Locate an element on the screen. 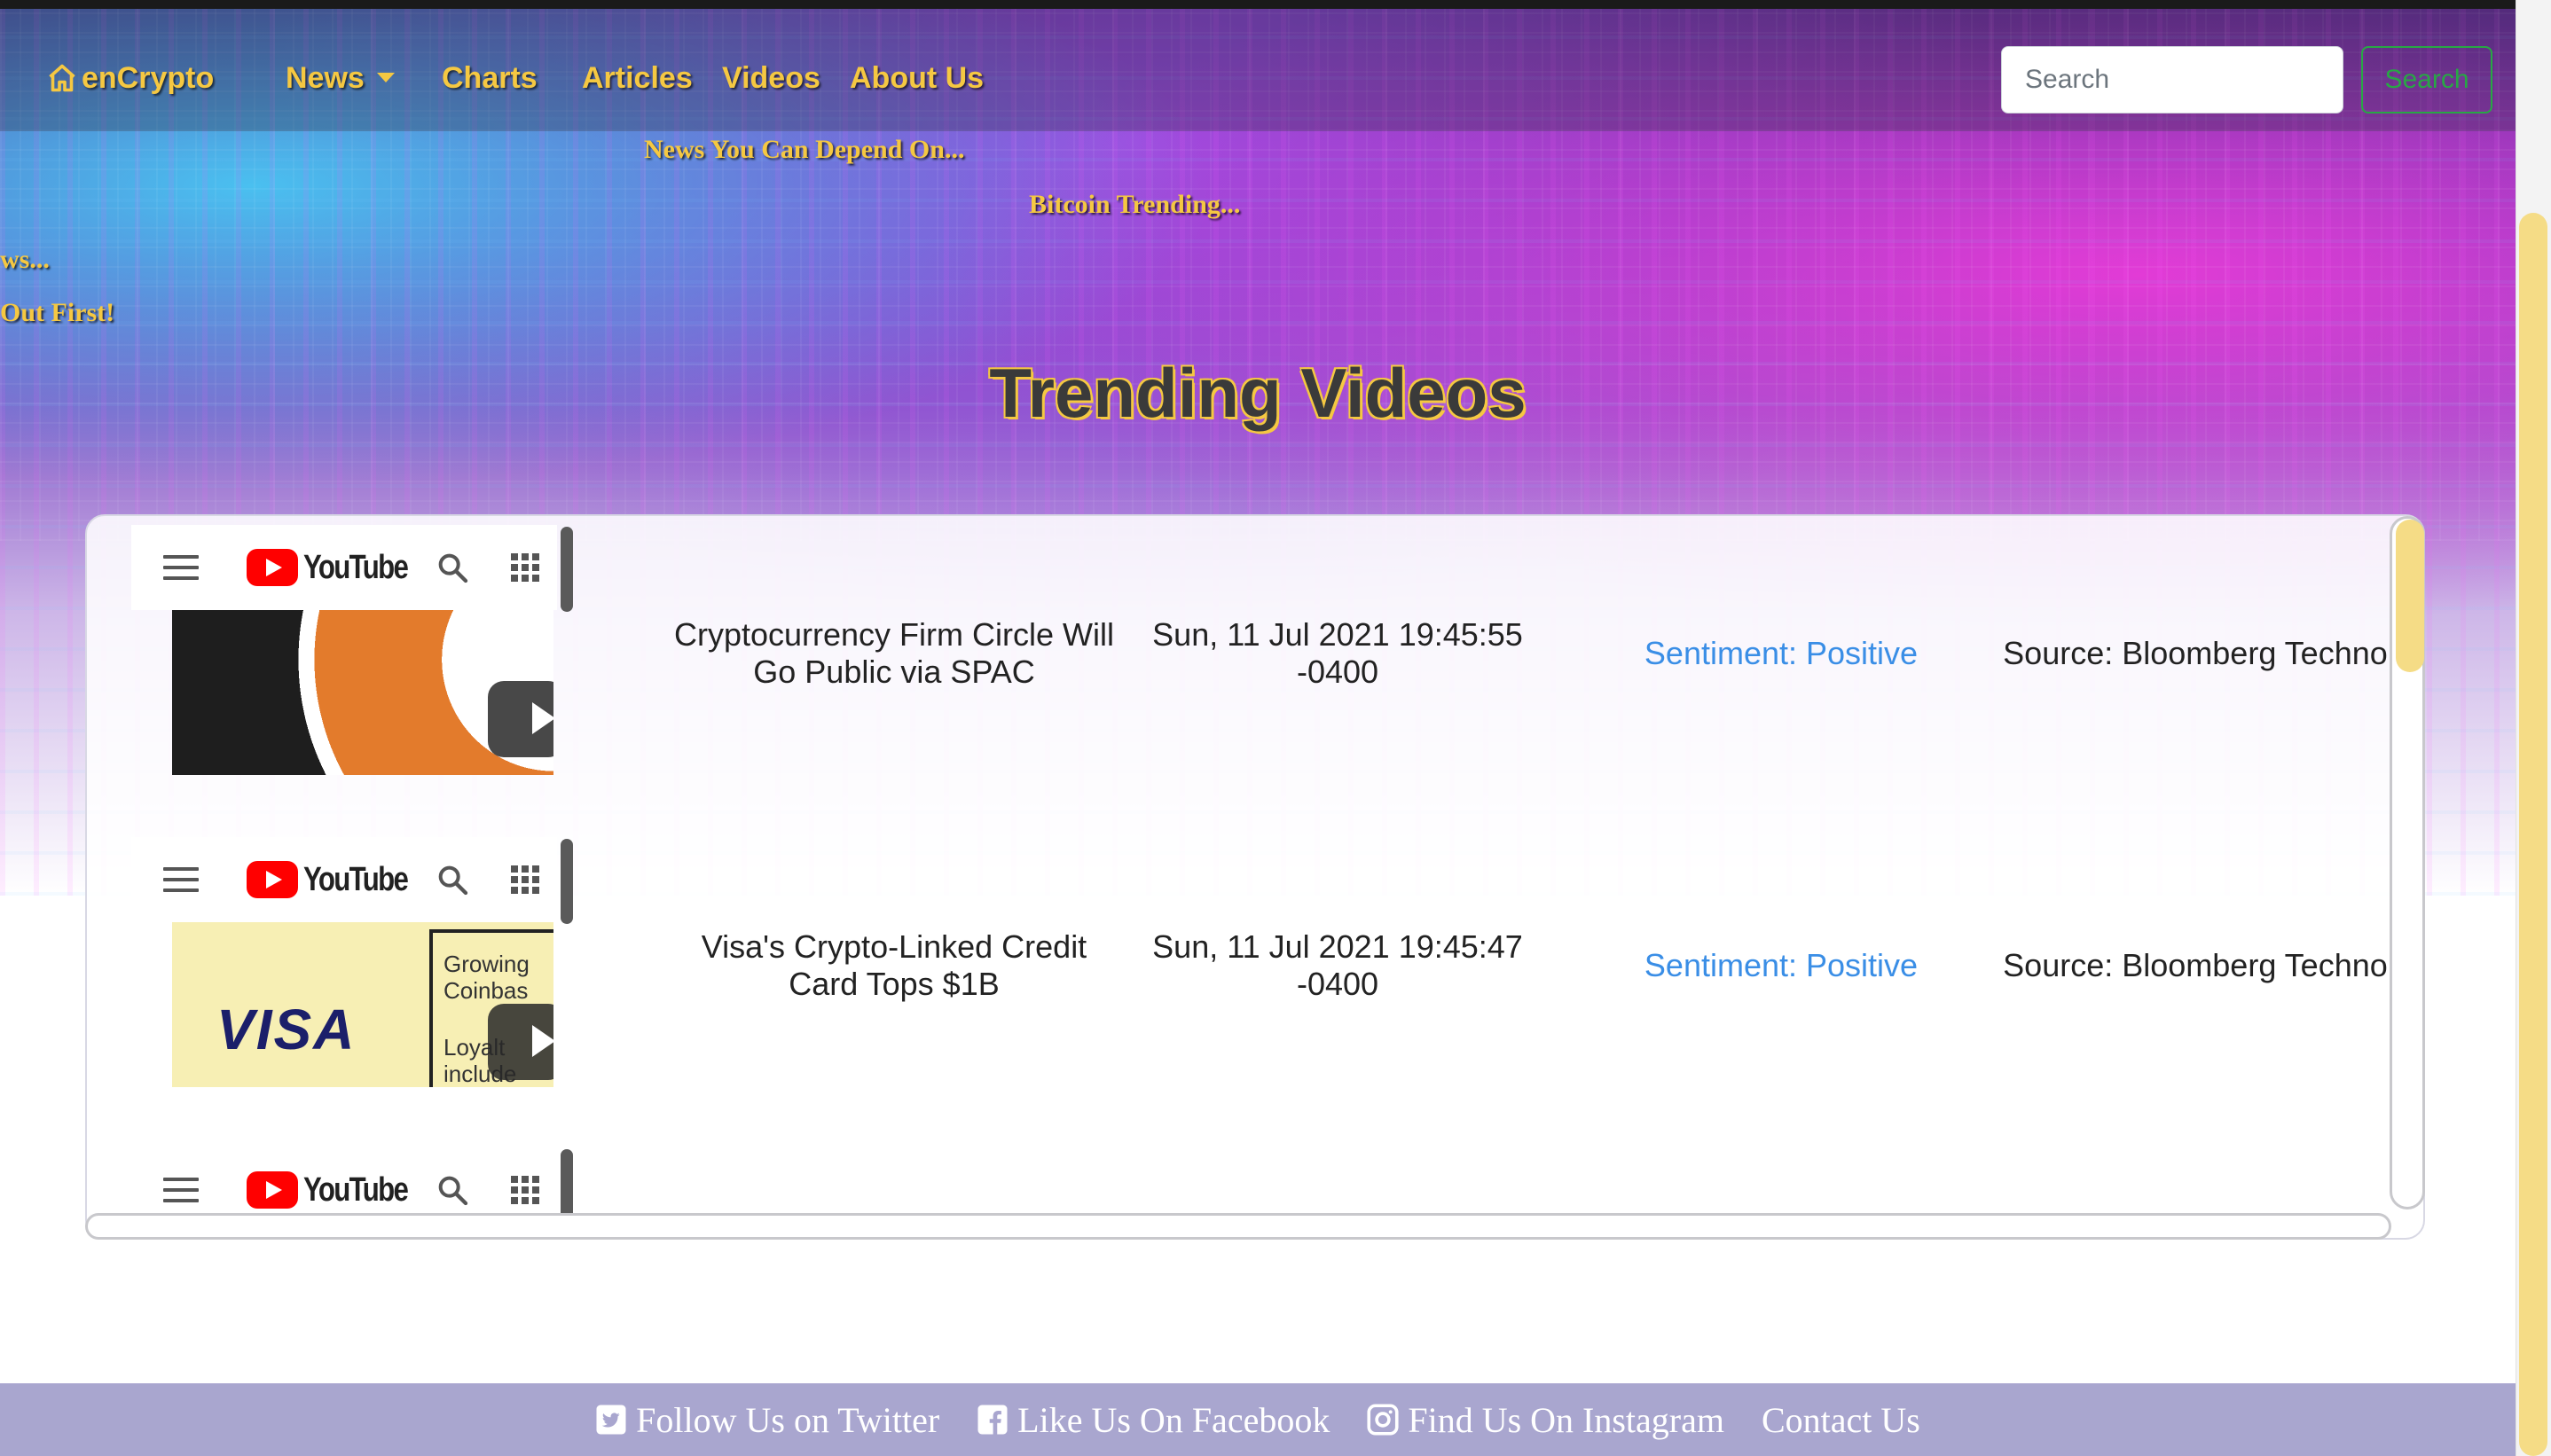  search-input is located at coordinates (2172, 80).